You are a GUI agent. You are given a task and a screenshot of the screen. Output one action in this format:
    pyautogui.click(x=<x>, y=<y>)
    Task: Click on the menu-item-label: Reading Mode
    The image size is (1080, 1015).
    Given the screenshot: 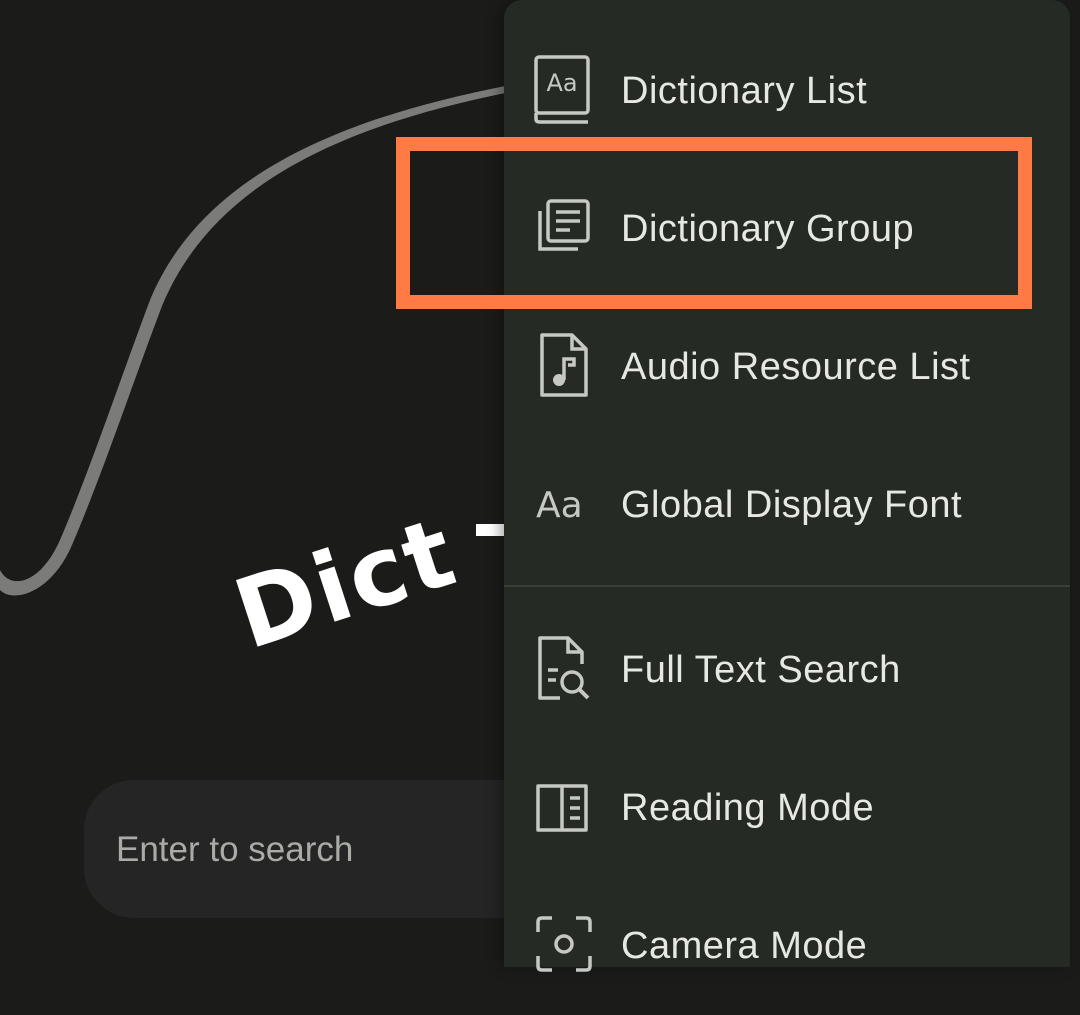 What is the action you would take?
    pyautogui.click(x=748, y=808)
    